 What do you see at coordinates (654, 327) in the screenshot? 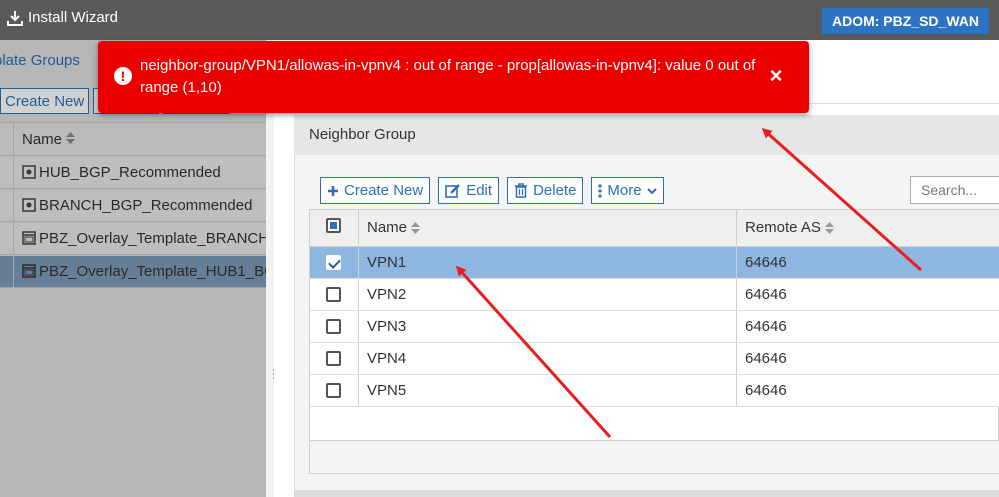
I see `table-row: VPN3 64646` at bounding box center [654, 327].